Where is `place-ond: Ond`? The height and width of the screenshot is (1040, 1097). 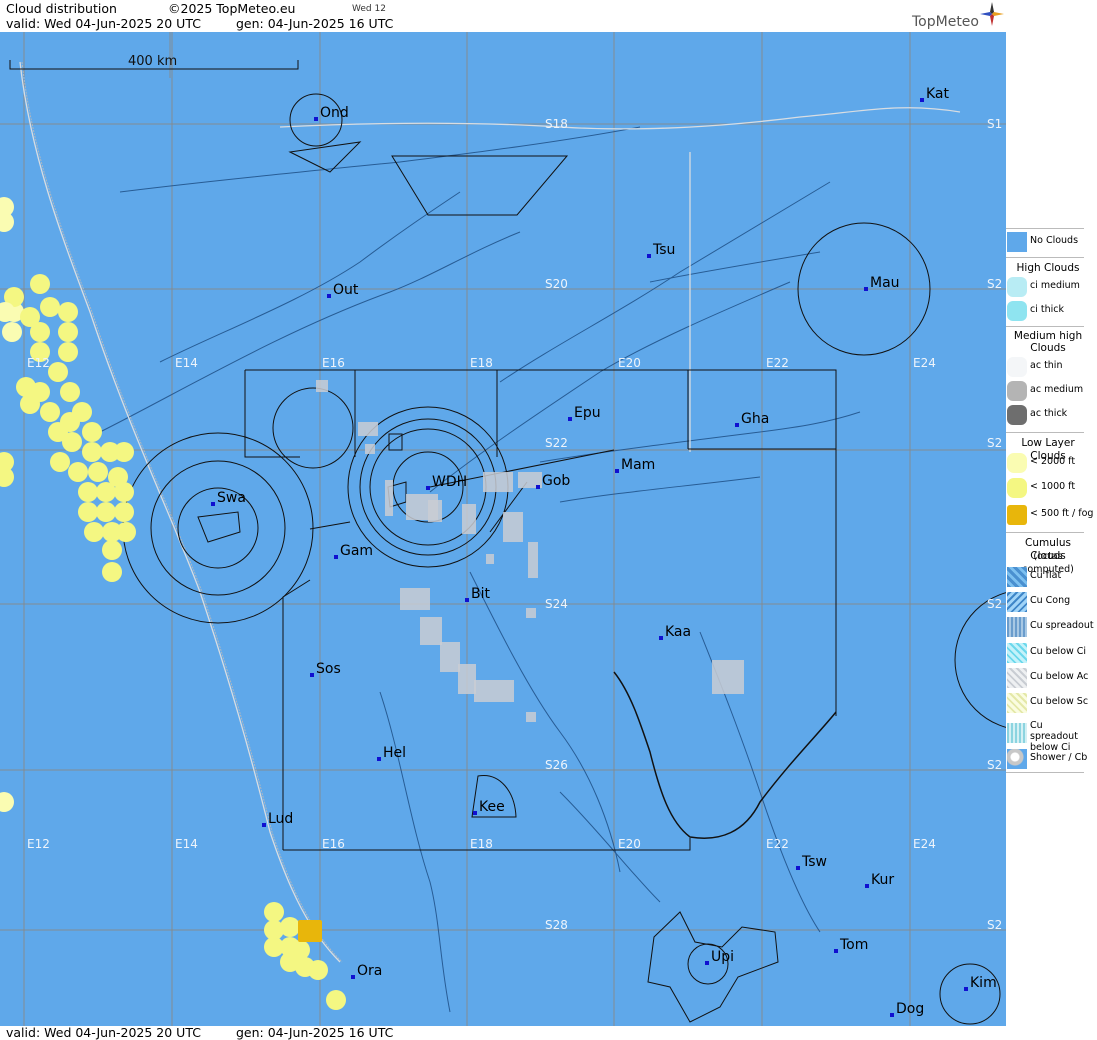 place-ond: Ond is located at coordinates (331, 113).